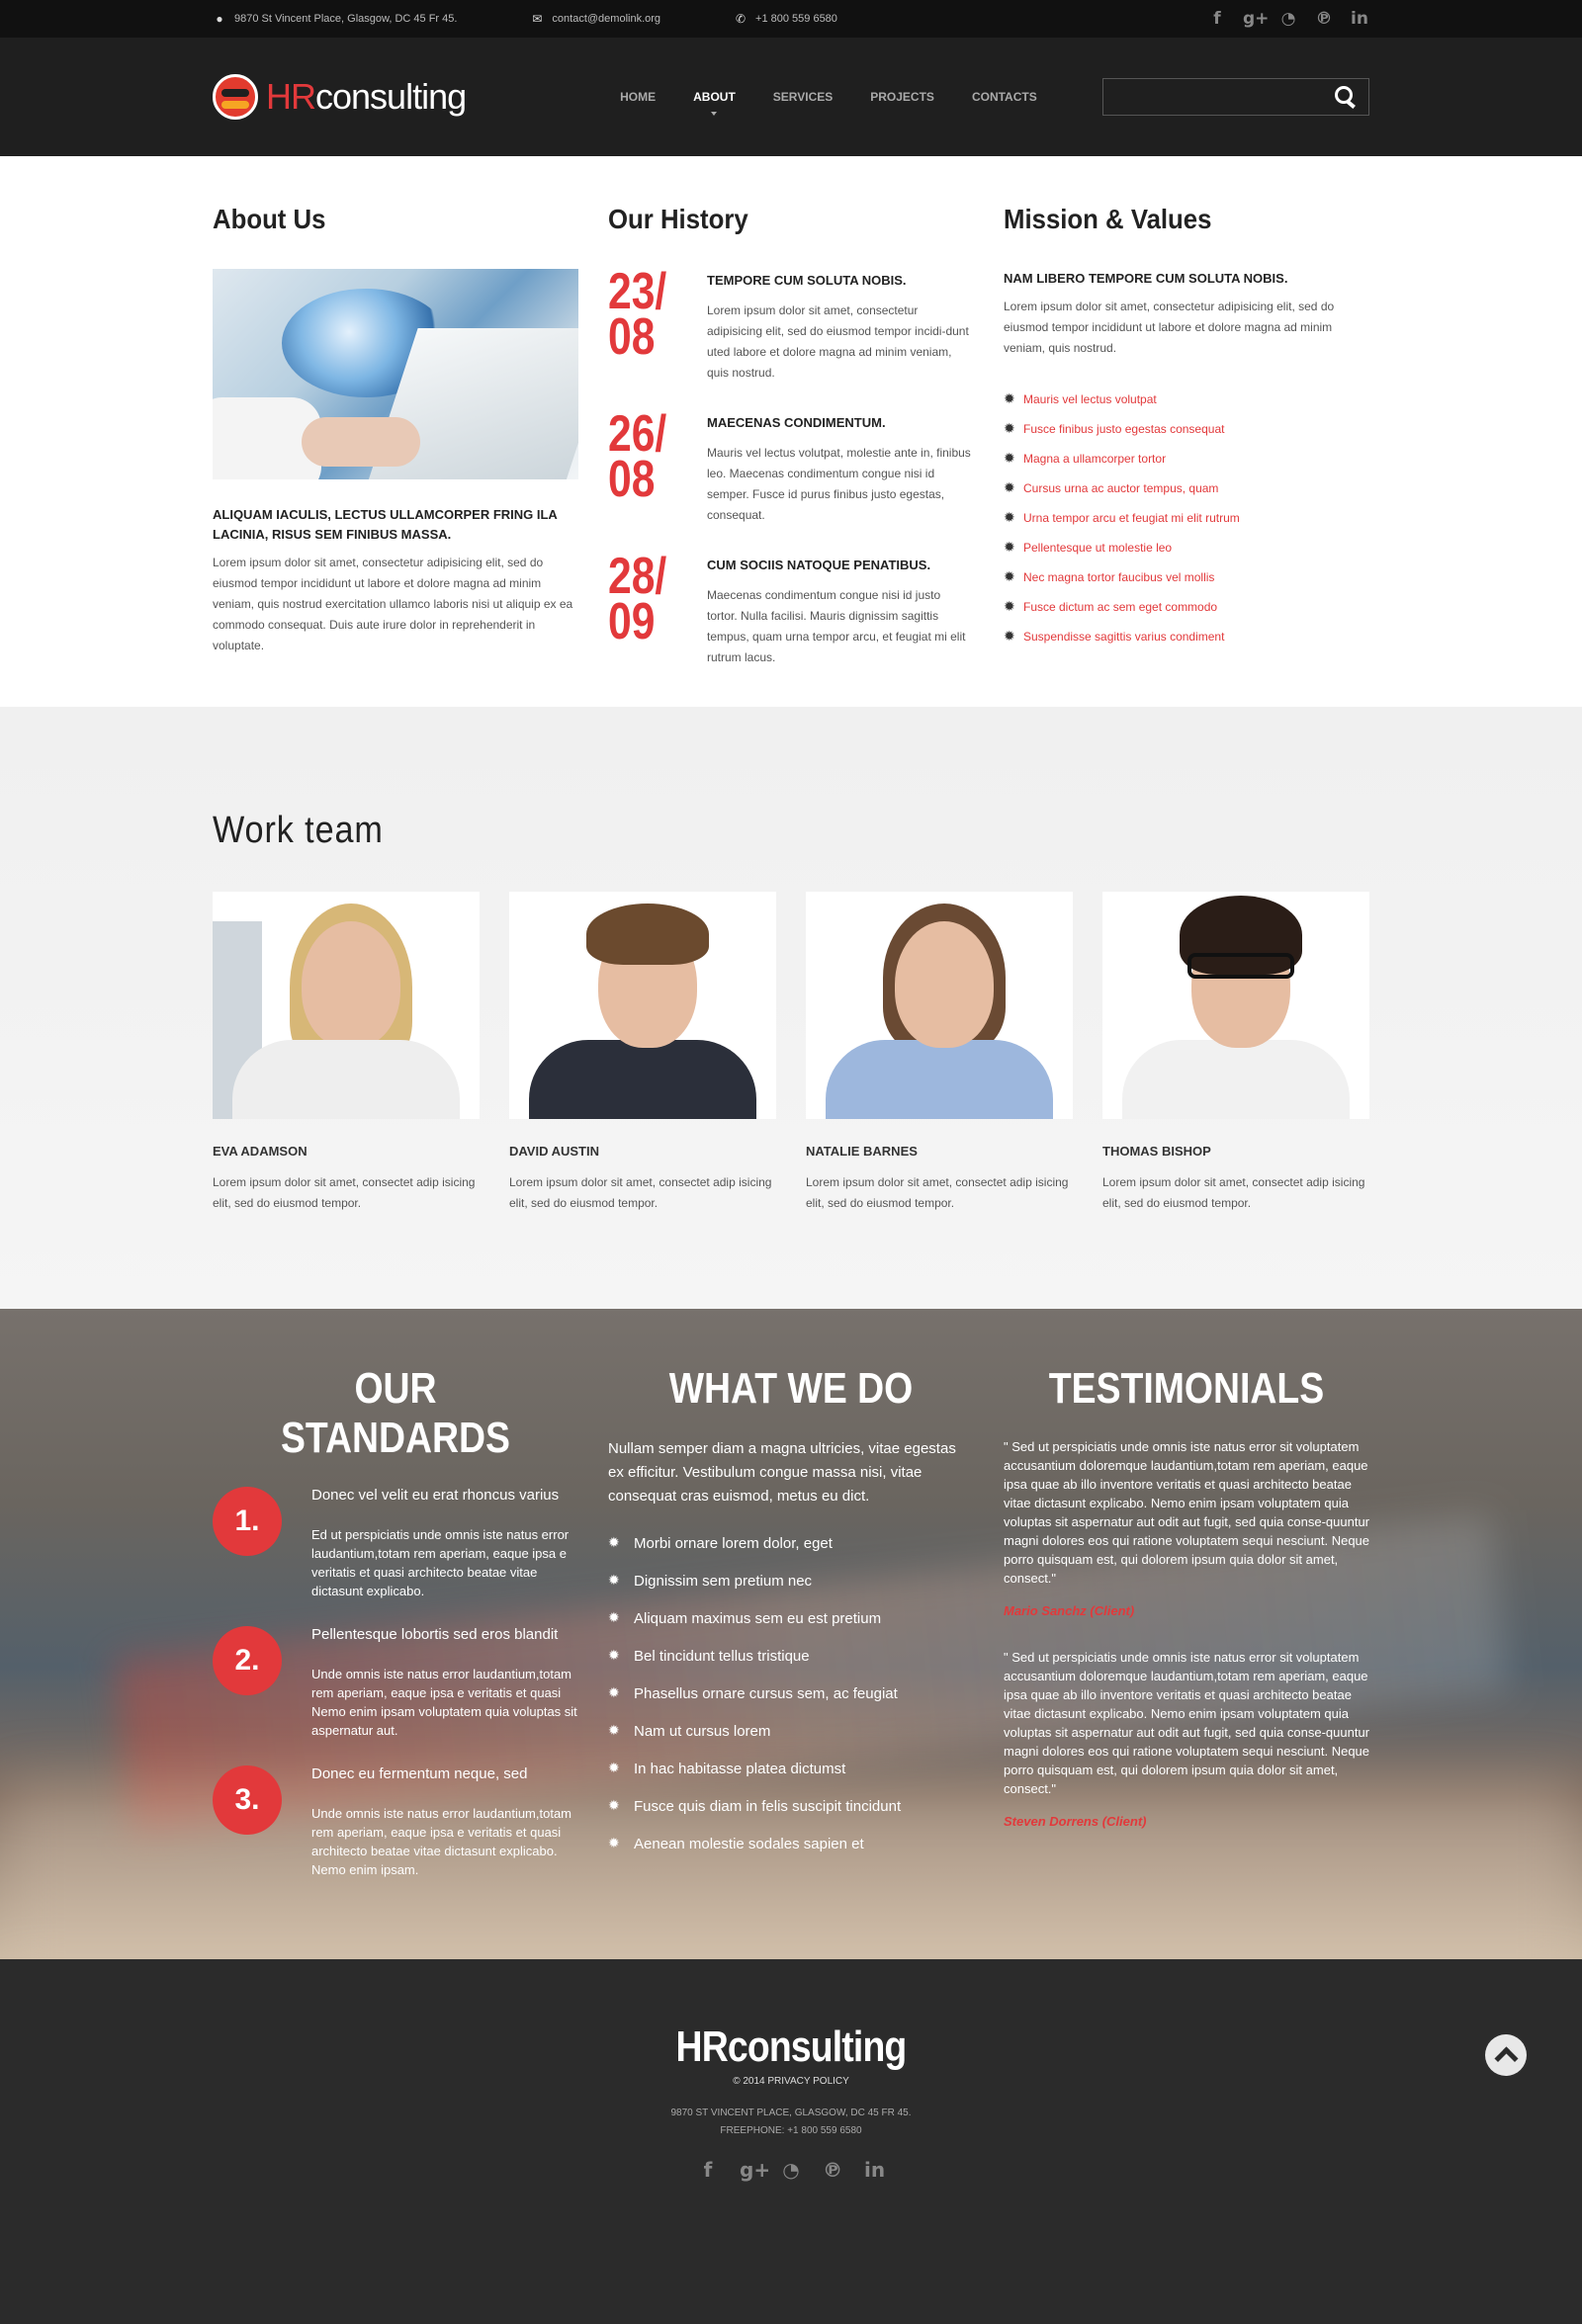  What do you see at coordinates (1186, 458) in the screenshot?
I see `mission-link: ✹ Magna a ullamcorper tortor` at bounding box center [1186, 458].